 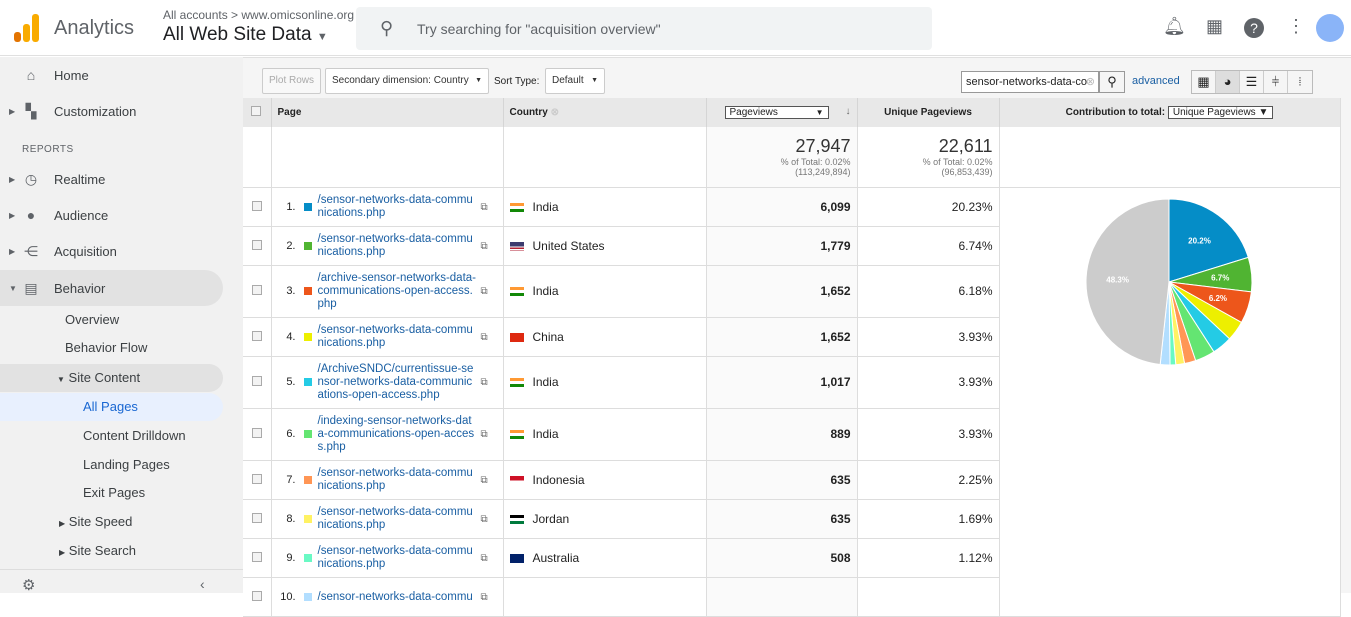 I want to click on row-number: 9., so click(x=291, y=557).